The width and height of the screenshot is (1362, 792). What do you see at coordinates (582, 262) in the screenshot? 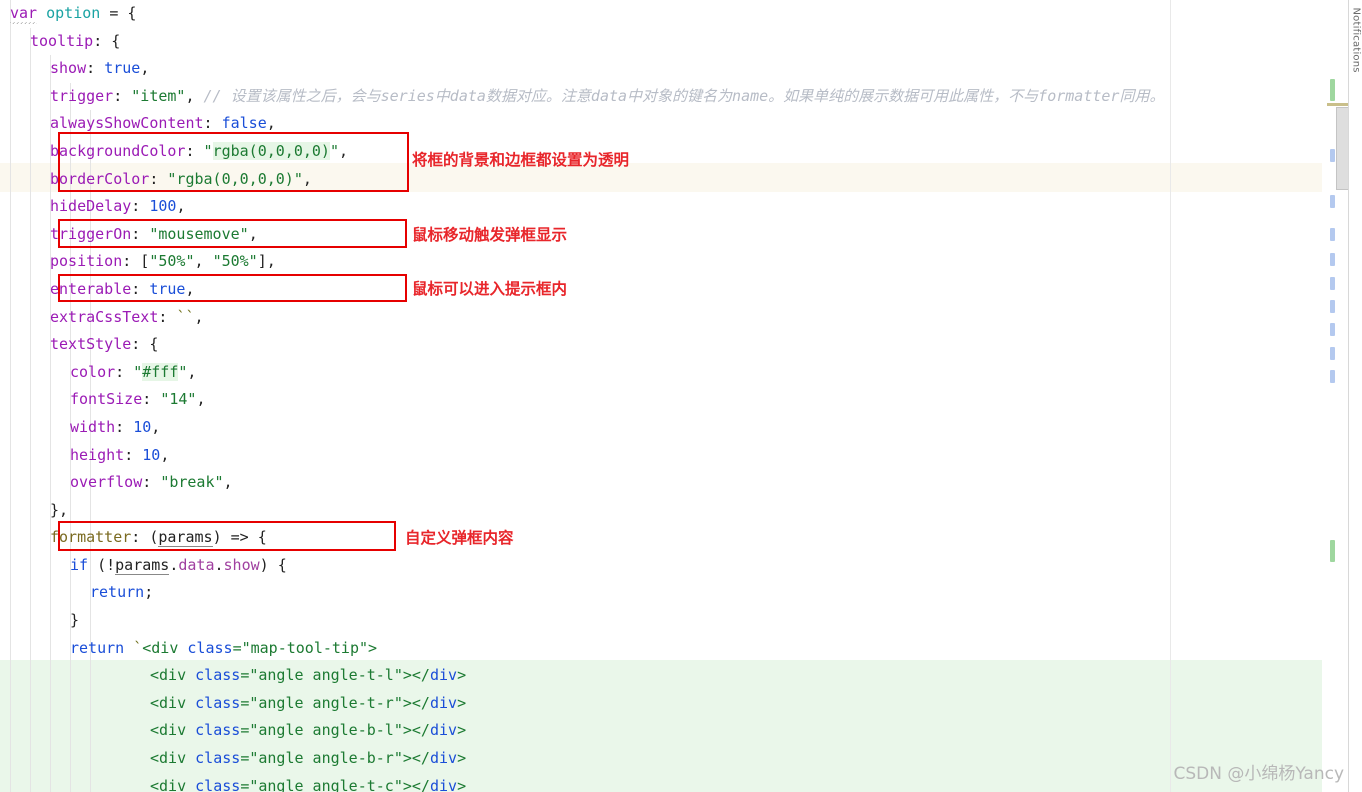
I see `code-line: position: ["50%", "50%"],` at bounding box center [582, 262].